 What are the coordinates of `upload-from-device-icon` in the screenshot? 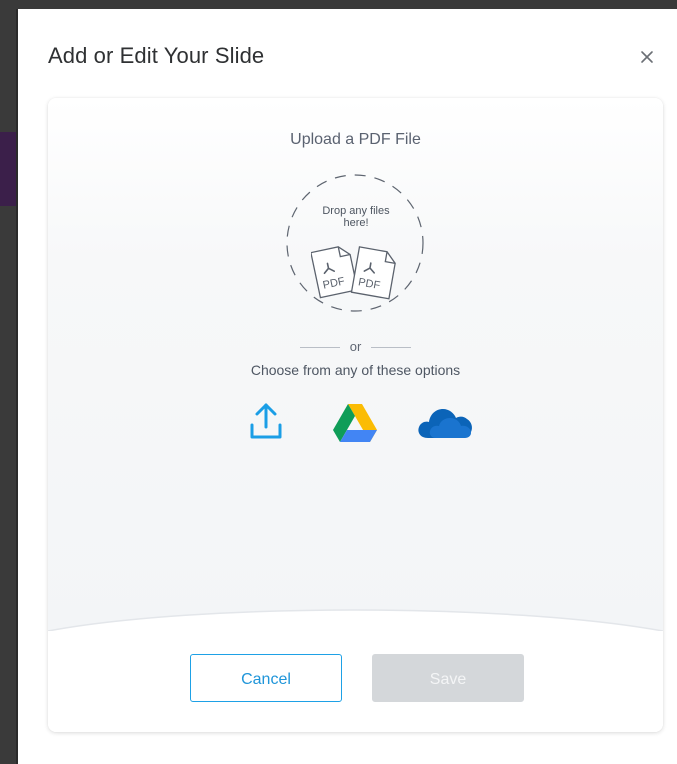 It's located at (266, 421).